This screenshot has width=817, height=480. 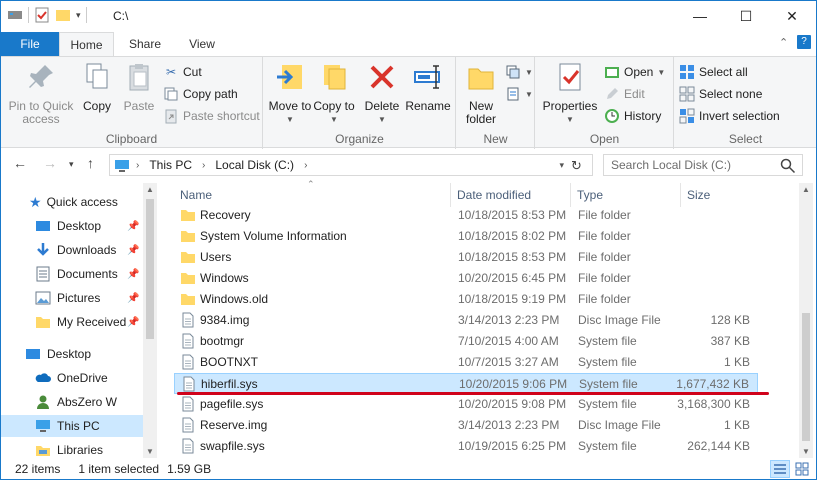 I want to click on move-to-button: Move to ▼, so click(x=290, y=93).